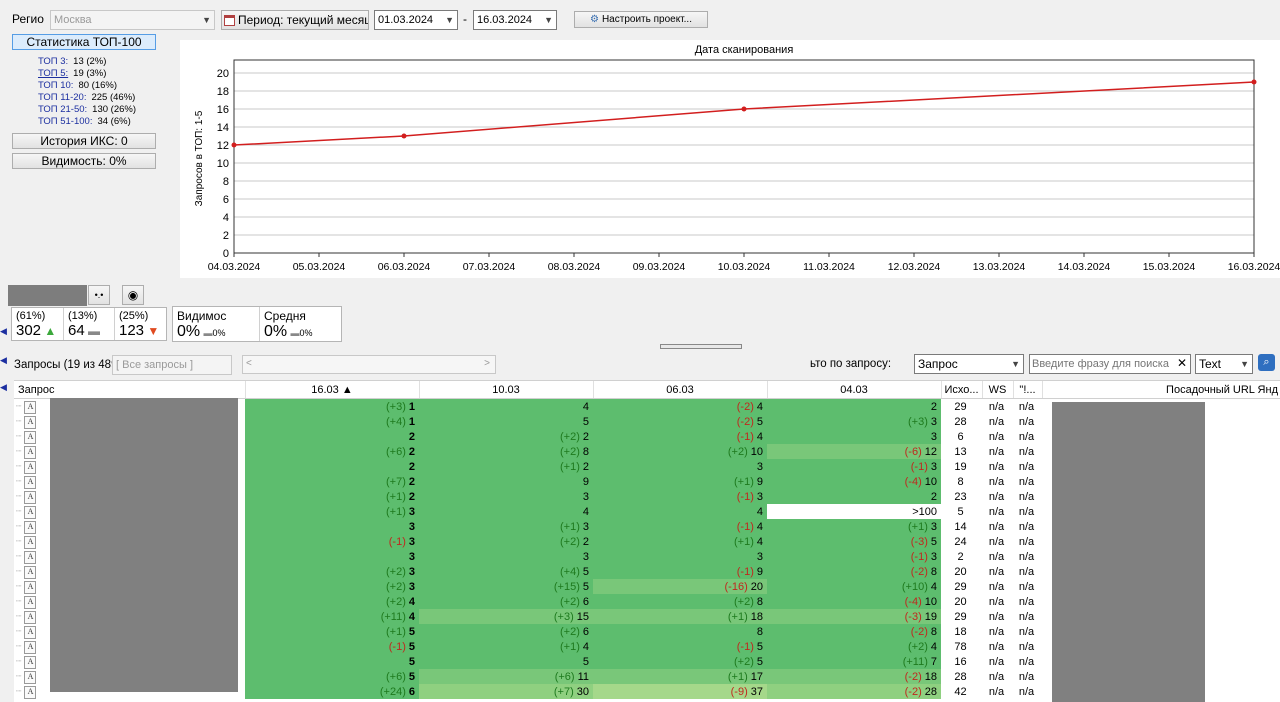 This screenshot has width=1280, height=702. I want to click on position-value: 5, so click(759, 646).